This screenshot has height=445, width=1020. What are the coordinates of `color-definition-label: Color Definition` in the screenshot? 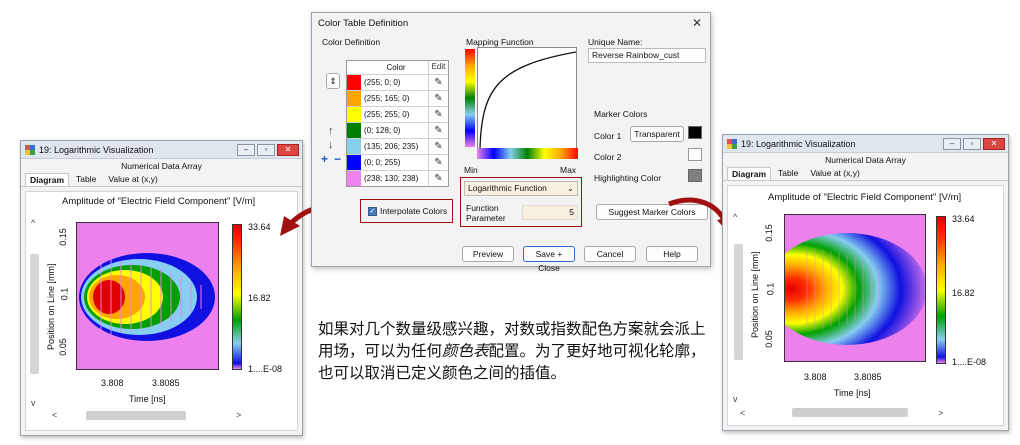 It's located at (351, 42).